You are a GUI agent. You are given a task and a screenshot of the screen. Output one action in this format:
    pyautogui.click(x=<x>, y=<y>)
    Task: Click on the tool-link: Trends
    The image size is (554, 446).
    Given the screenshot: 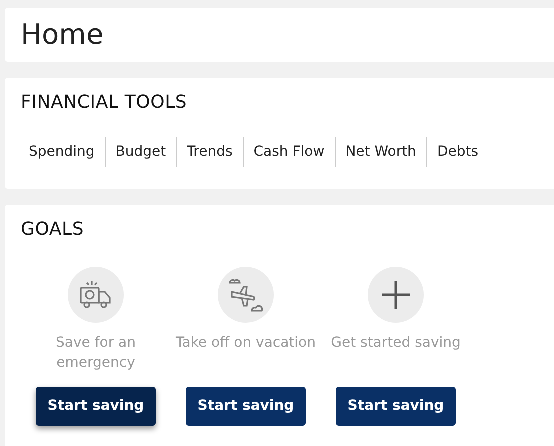 What is the action you would take?
    pyautogui.click(x=209, y=152)
    